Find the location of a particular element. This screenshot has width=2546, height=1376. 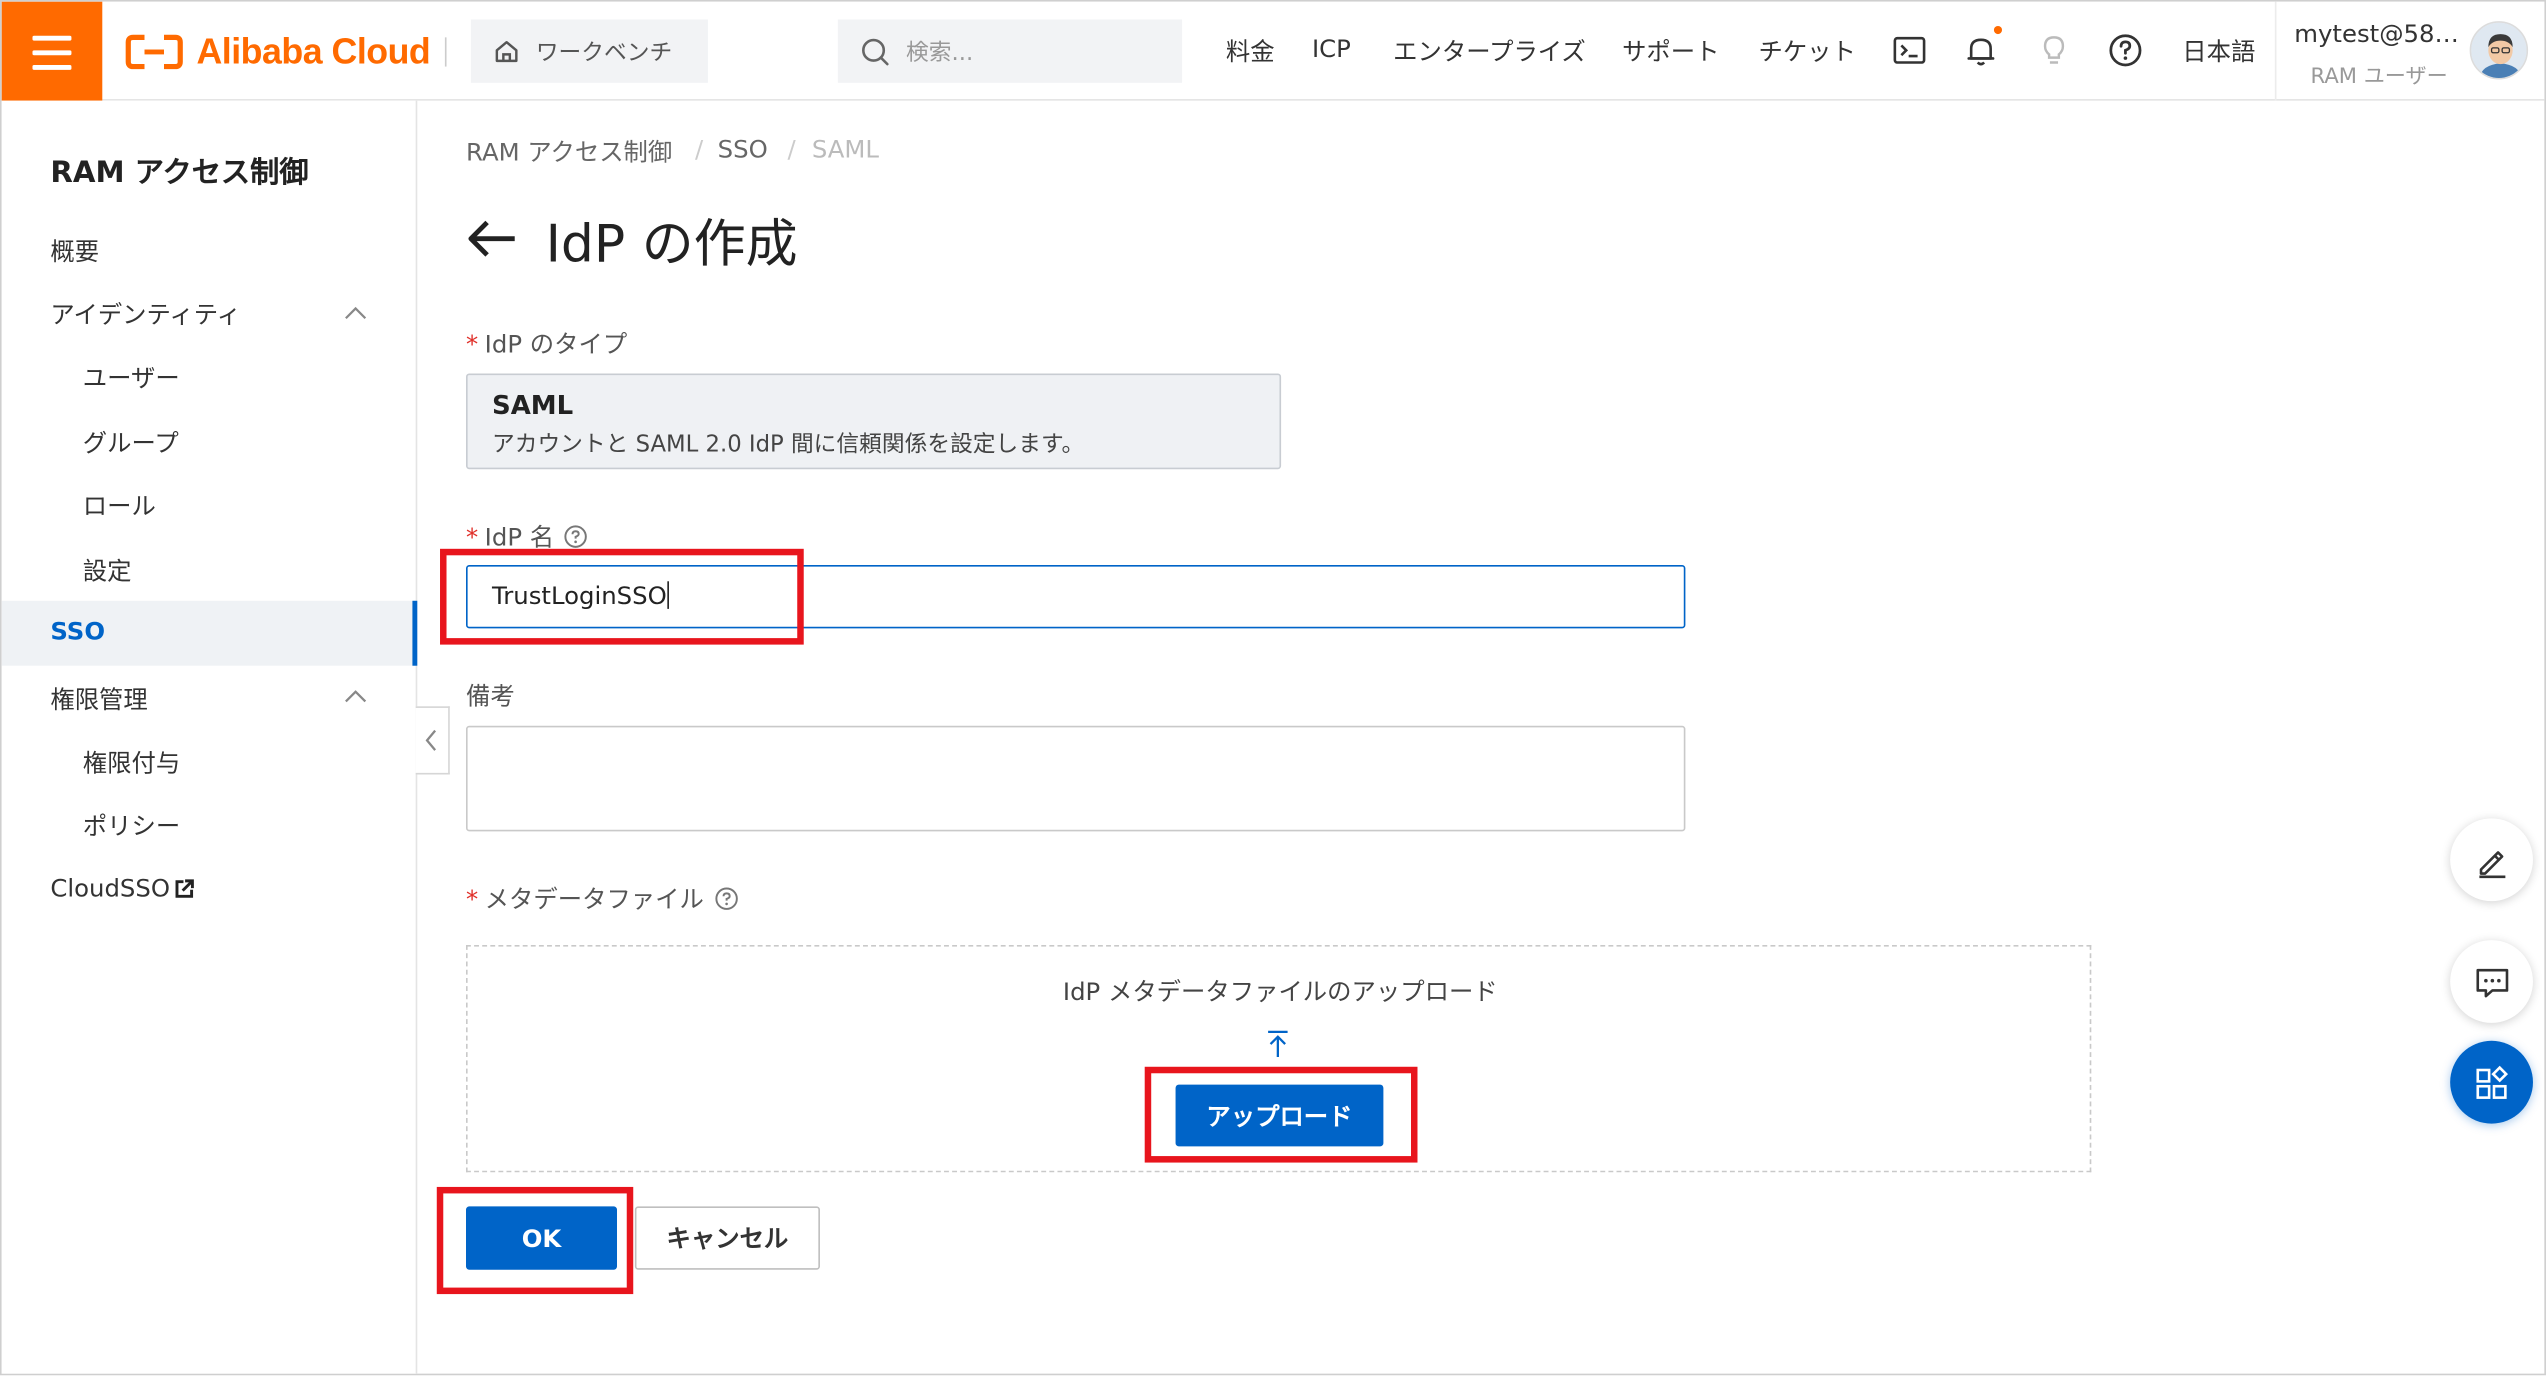

cancel-button: キャンセル is located at coordinates (727, 1238).